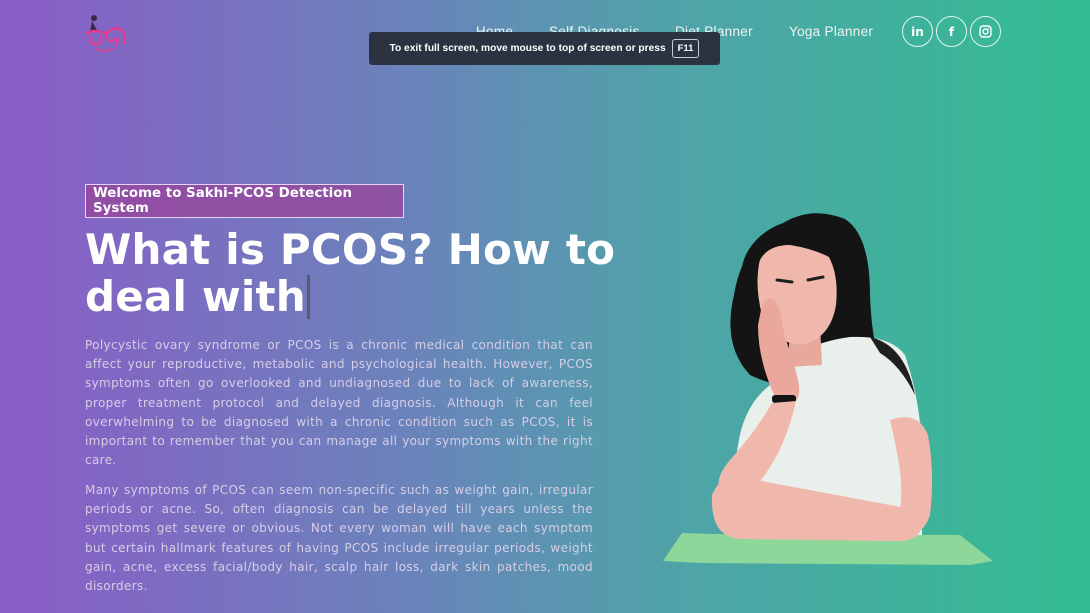  I want to click on hero-title-line2: deal with, so click(195, 296).